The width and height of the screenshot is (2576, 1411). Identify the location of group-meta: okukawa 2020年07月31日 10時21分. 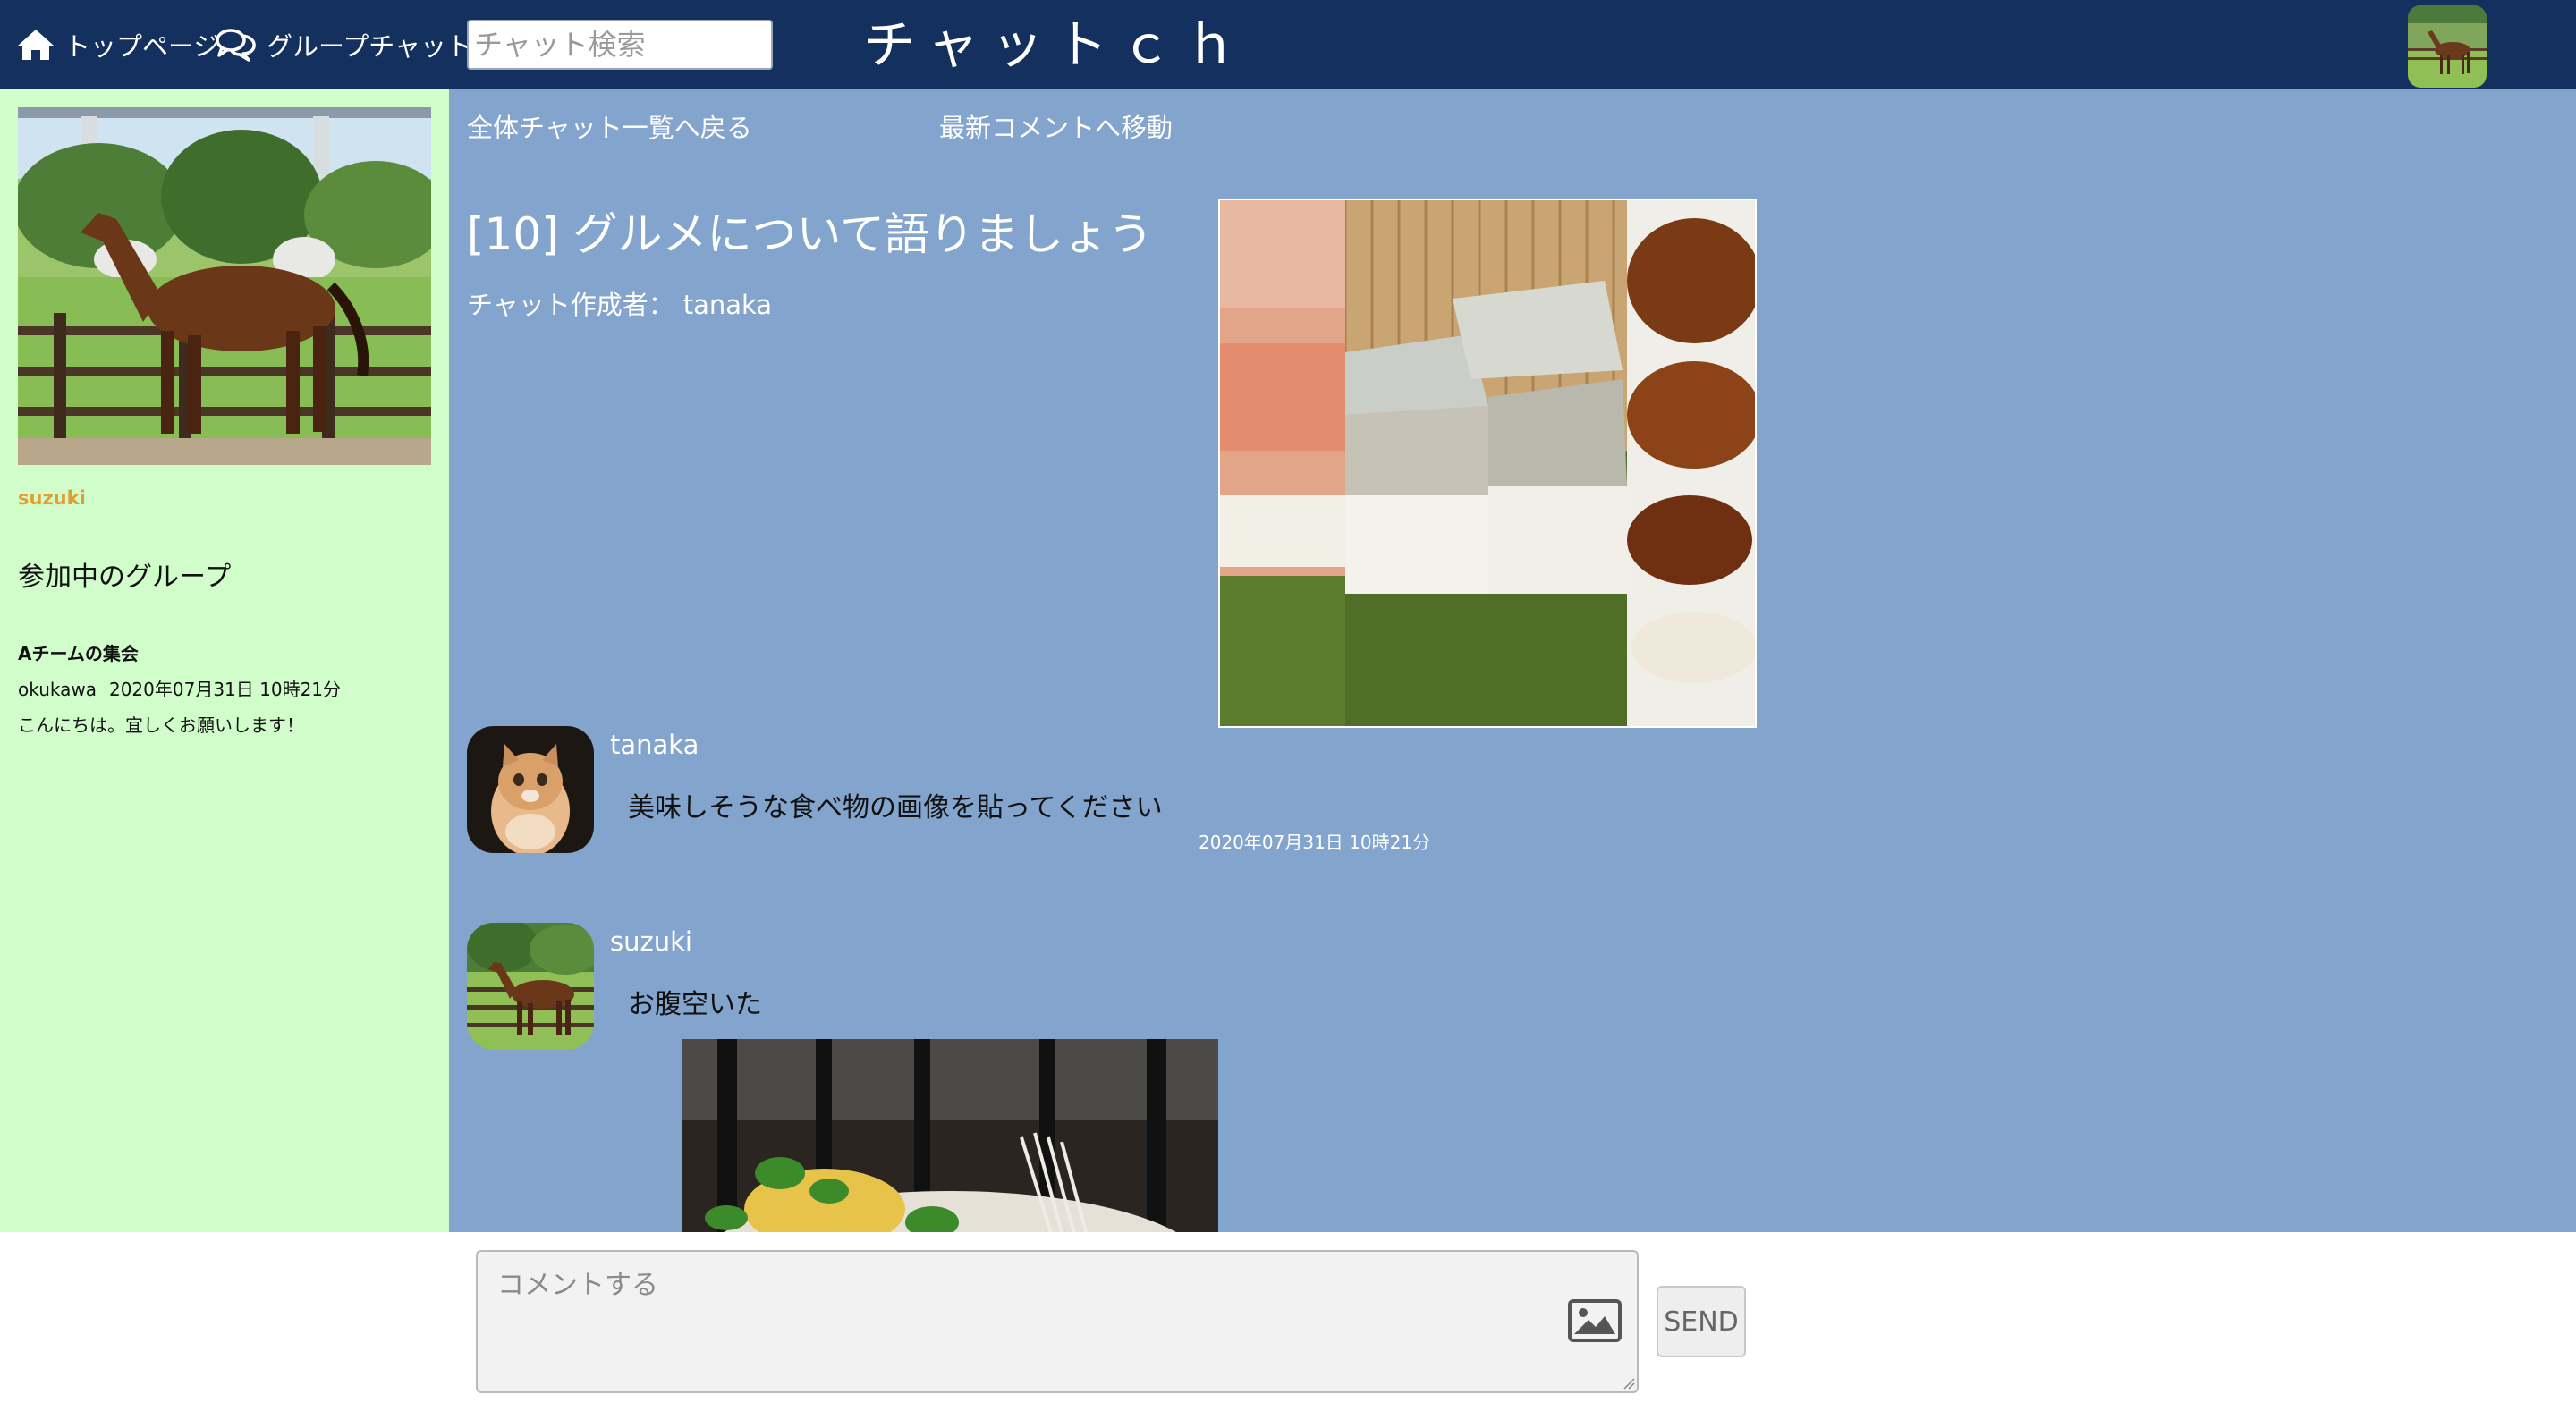
(179, 688).